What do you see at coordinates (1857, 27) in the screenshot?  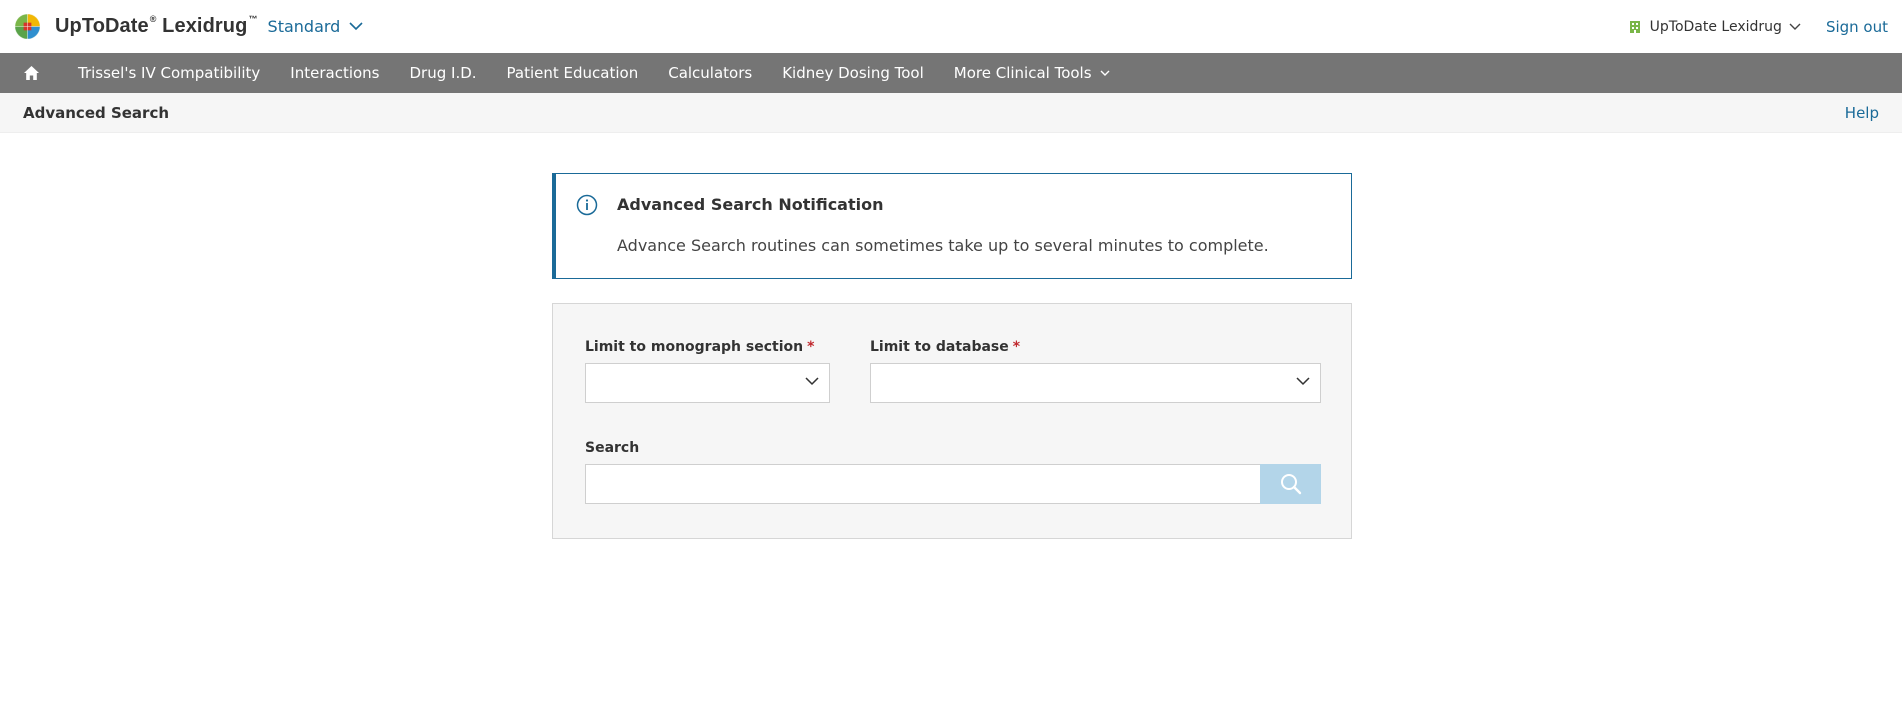 I see `sign-out-link: Sign out` at bounding box center [1857, 27].